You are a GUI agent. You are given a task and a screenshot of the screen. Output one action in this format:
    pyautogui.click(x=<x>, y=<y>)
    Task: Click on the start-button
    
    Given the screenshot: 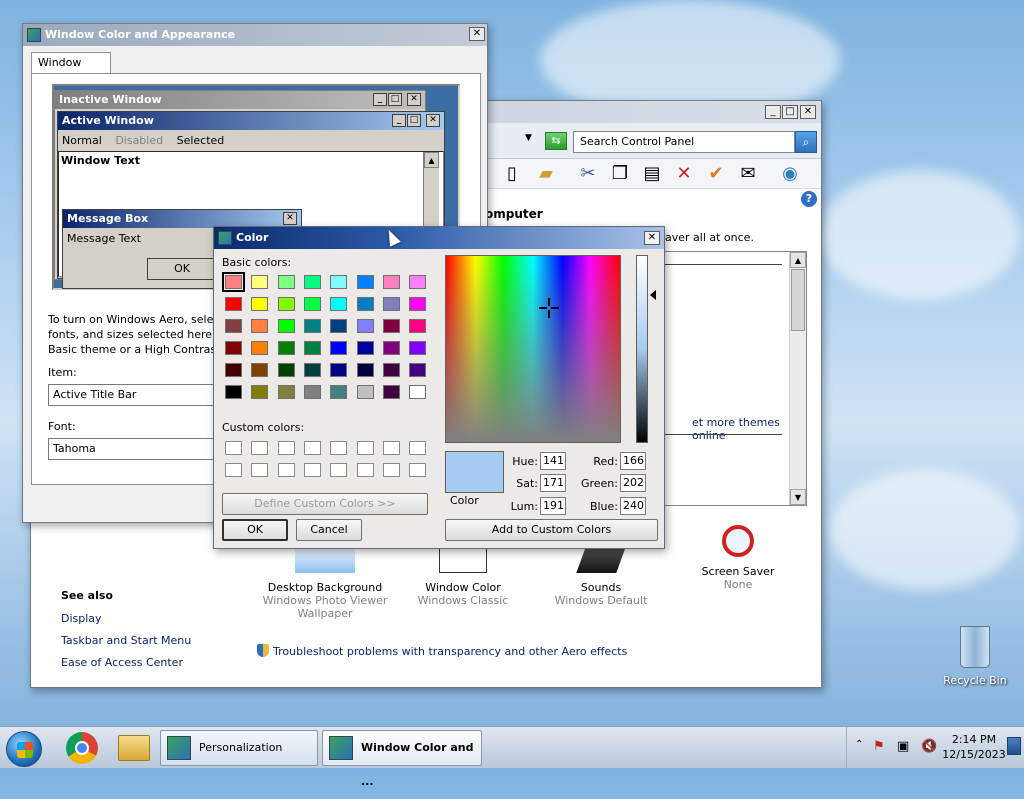 What is the action you would take?
    pyautogui.click(x=24, y=749)
    